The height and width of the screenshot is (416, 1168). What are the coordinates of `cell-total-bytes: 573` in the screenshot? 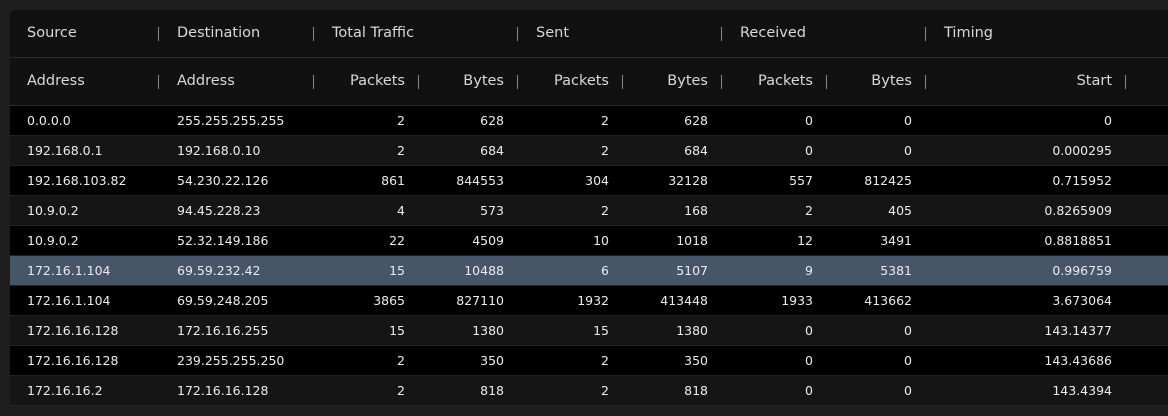 It's located at (492, 210).